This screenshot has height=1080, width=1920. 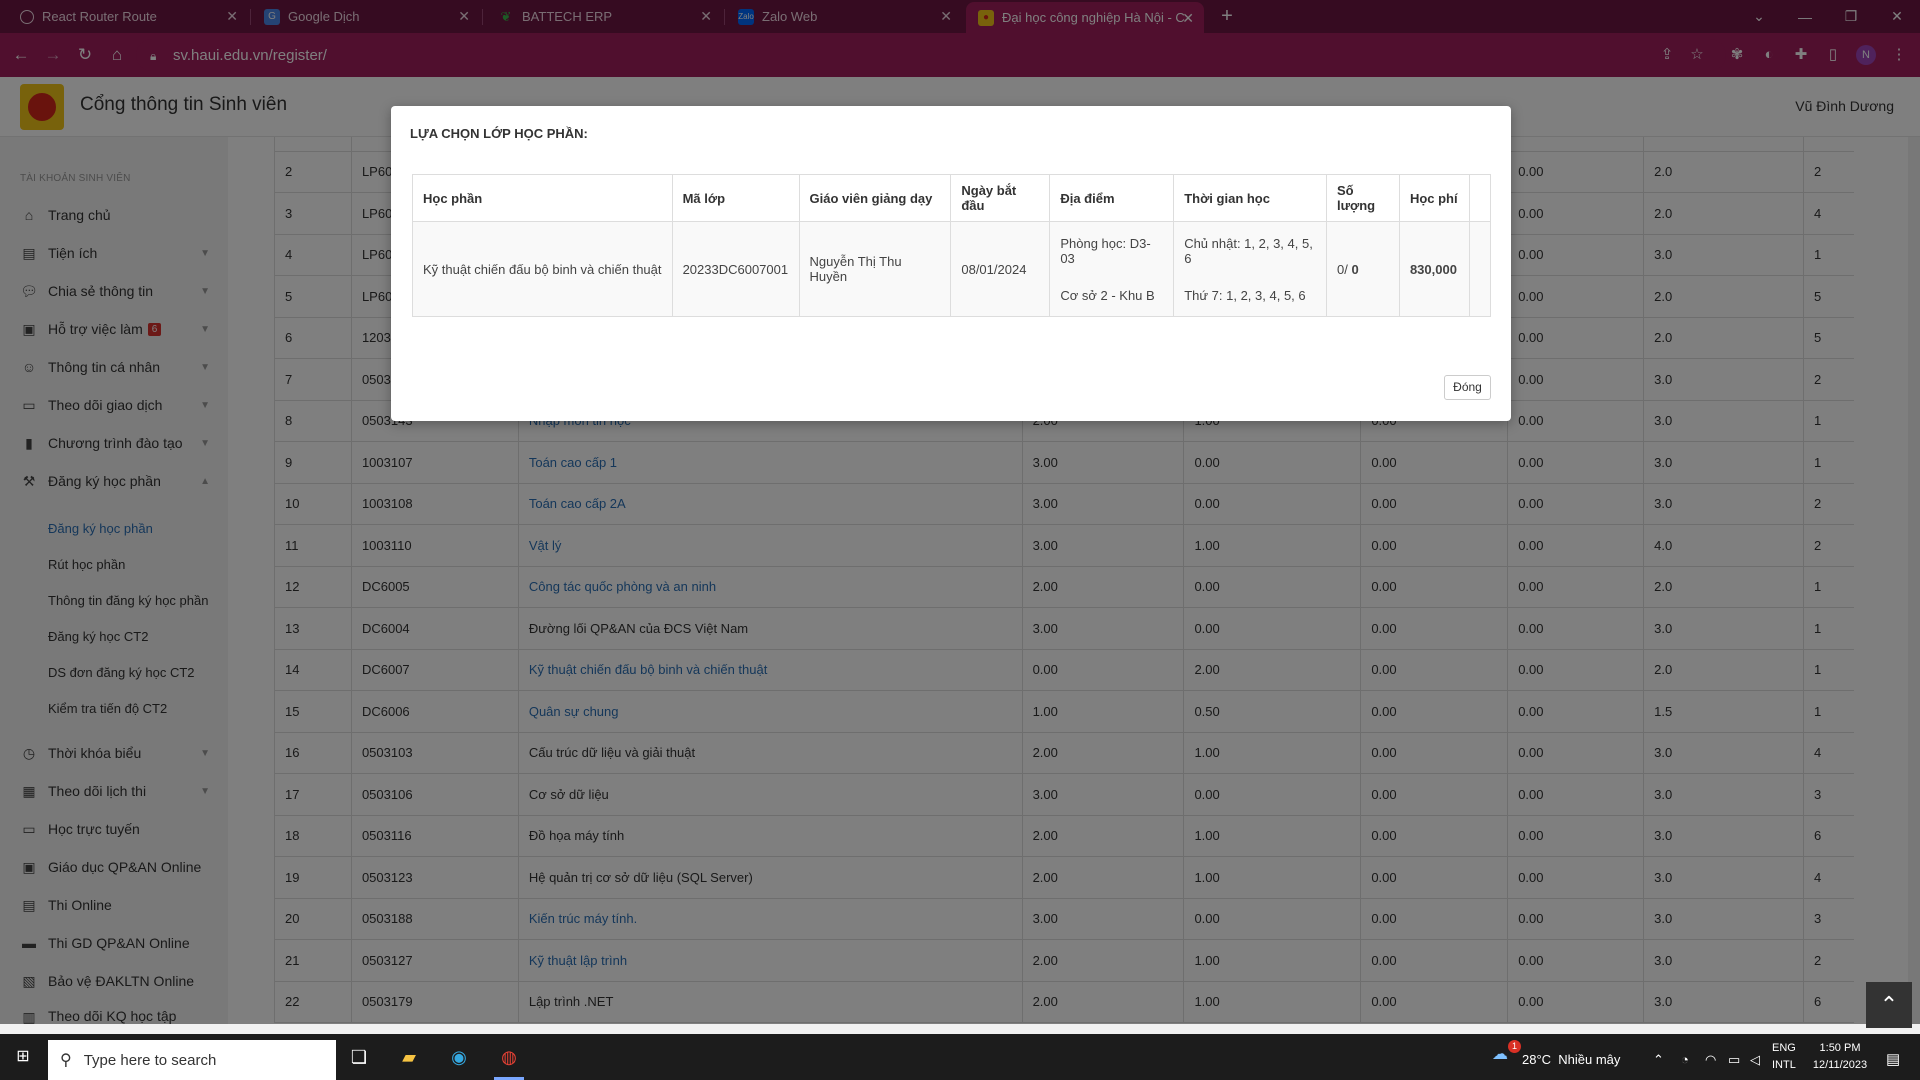 What do you see at coordinates (1571, 1059) in the screenshot?
I see `weather-text: 28°C Nhiều mây` at bounding box center [1571, 1059].